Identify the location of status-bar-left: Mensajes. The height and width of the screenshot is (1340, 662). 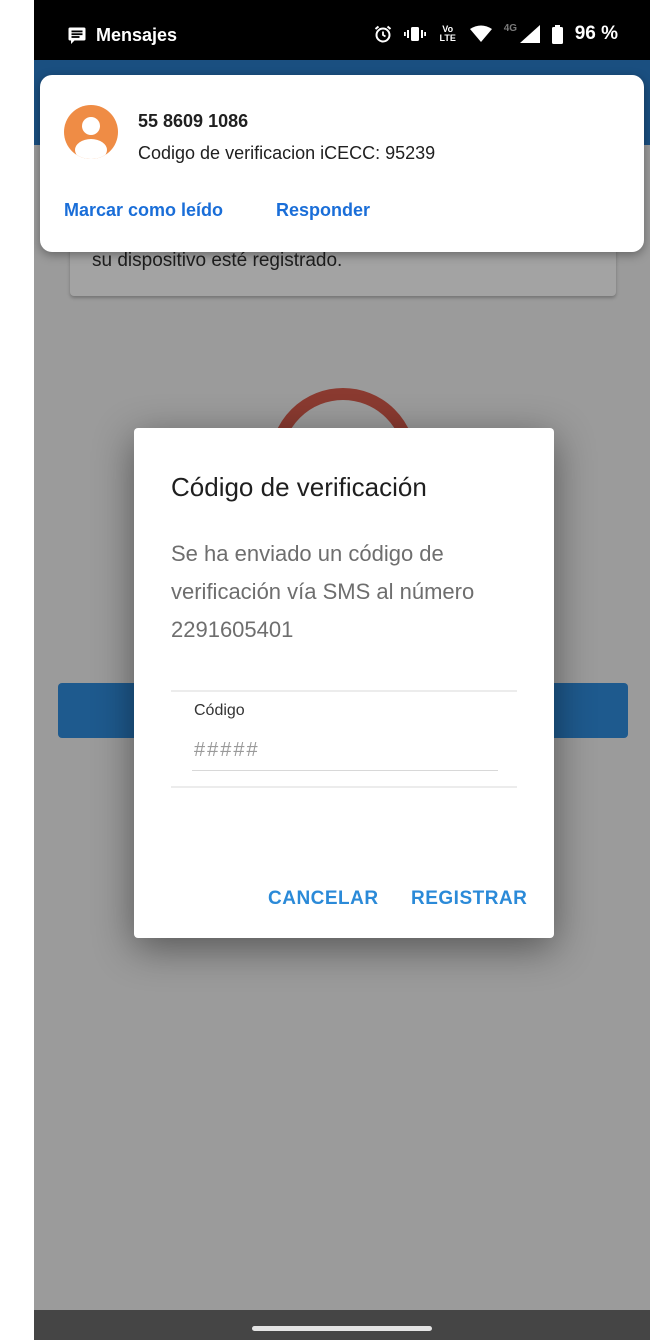
(122, 35).